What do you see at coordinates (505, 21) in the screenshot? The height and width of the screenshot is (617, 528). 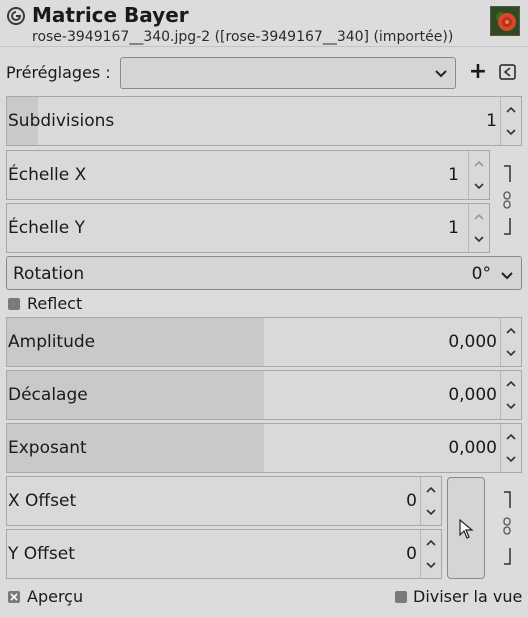 I see `image-thumbnail` at bounding box center [505, 21].